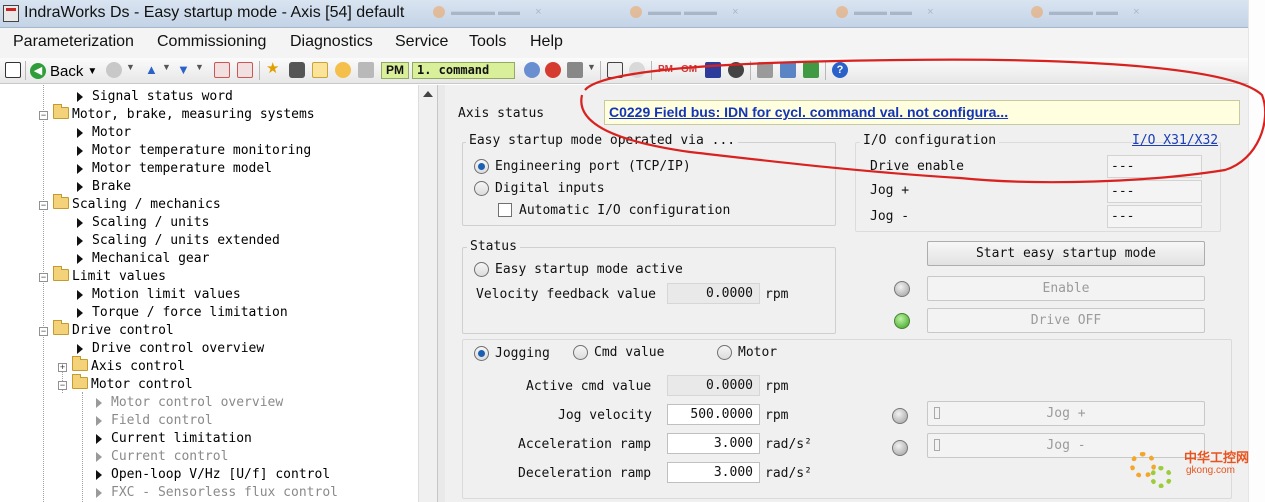 This screenshot has height=502, width=1265. I want to click on tree-item: Scaling / units, so click(143, 222).